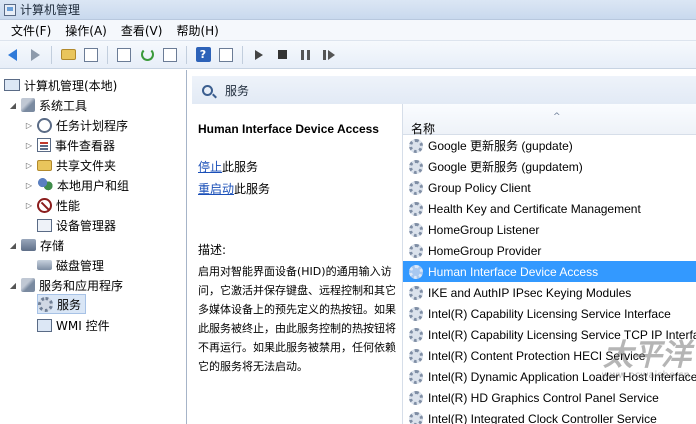 Image resolution: width=696 pixels, height=424 pixels. I want to click on restart-icon, so click(328, 54).